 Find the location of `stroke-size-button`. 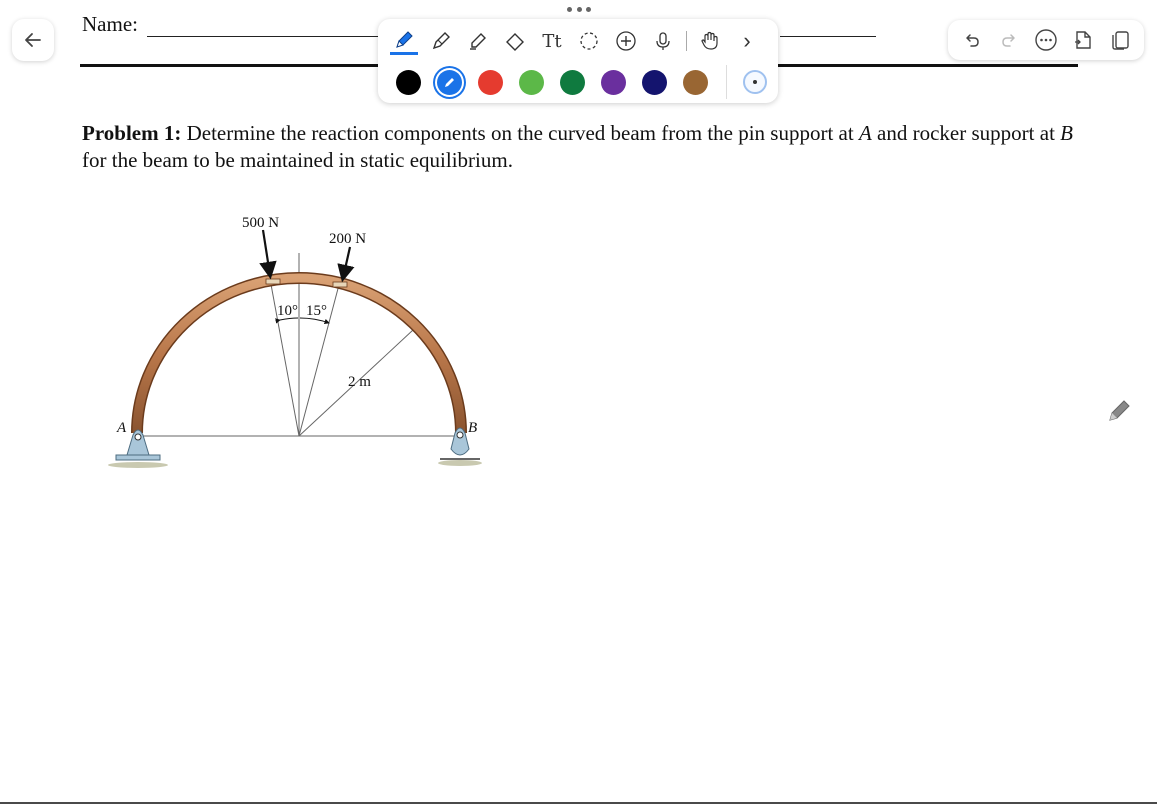

stroke-size-button is located at coordinates (755, 82).